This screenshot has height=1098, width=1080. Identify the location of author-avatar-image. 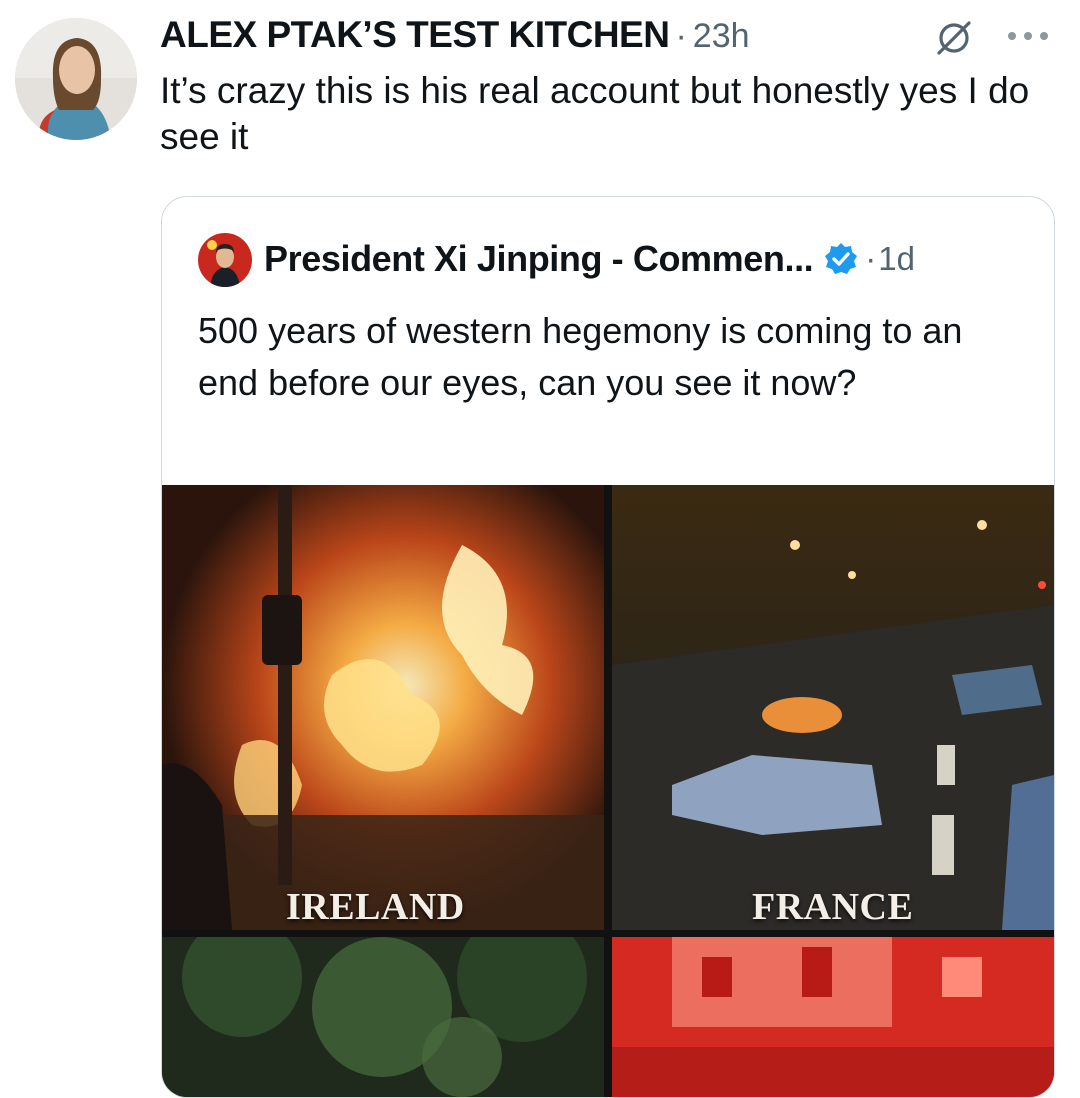
(76, 79).